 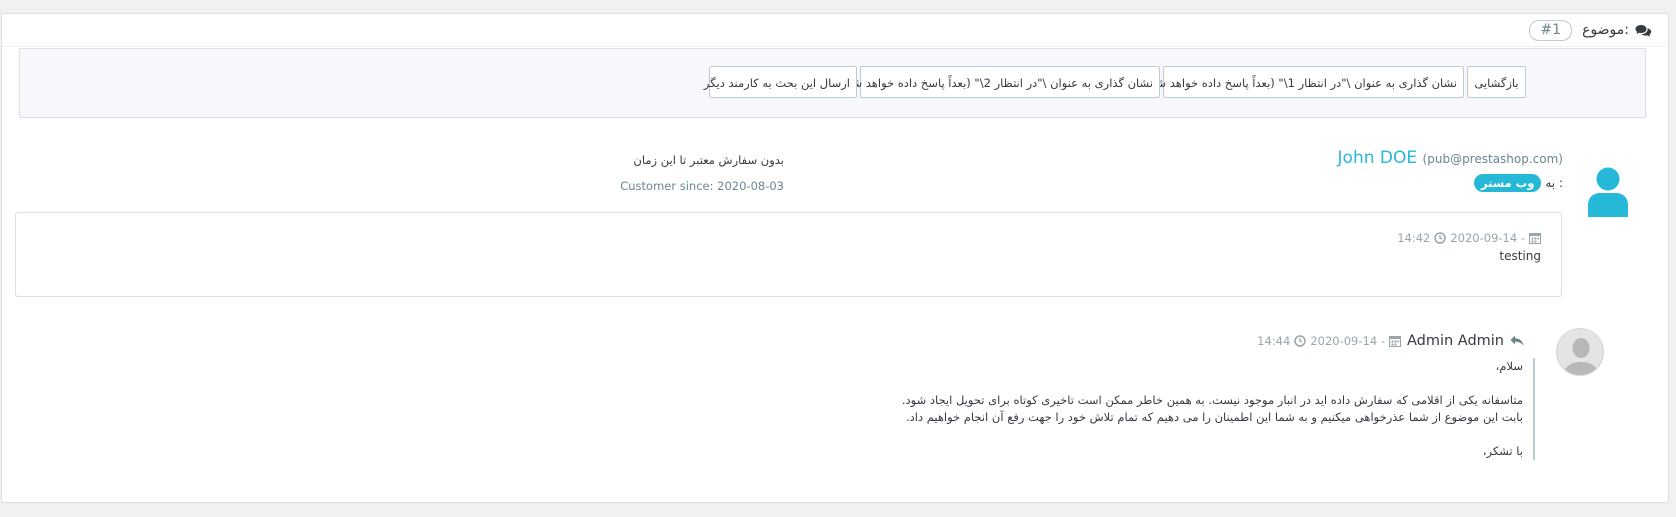 I want to click on customer-name: John DOE (pub@prestashop.com), so click(x=1450, y=158).